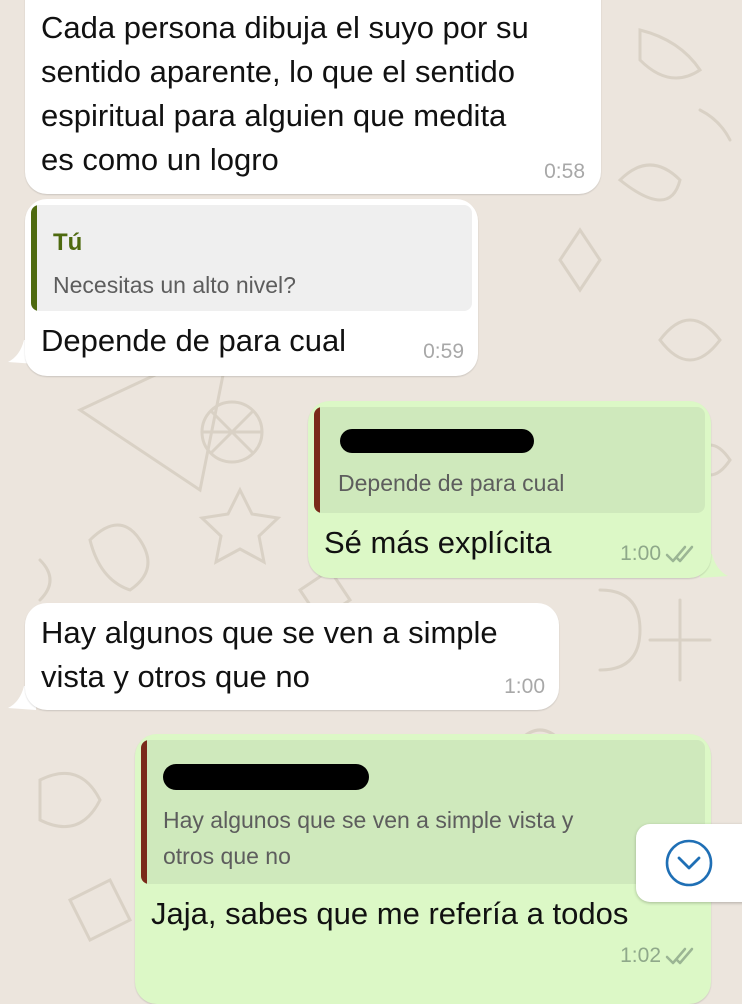  I want to click on message-text-line: Hay algunos que se ven a simple, so click(269, 632).